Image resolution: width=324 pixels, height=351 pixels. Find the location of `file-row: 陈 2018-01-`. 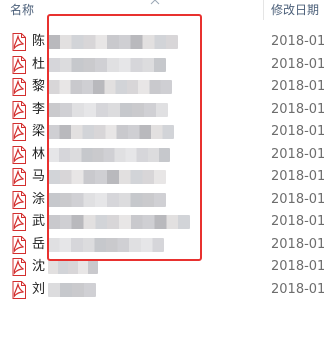

file-row: 陈 2018-01- is located at coordinates (162, 42).